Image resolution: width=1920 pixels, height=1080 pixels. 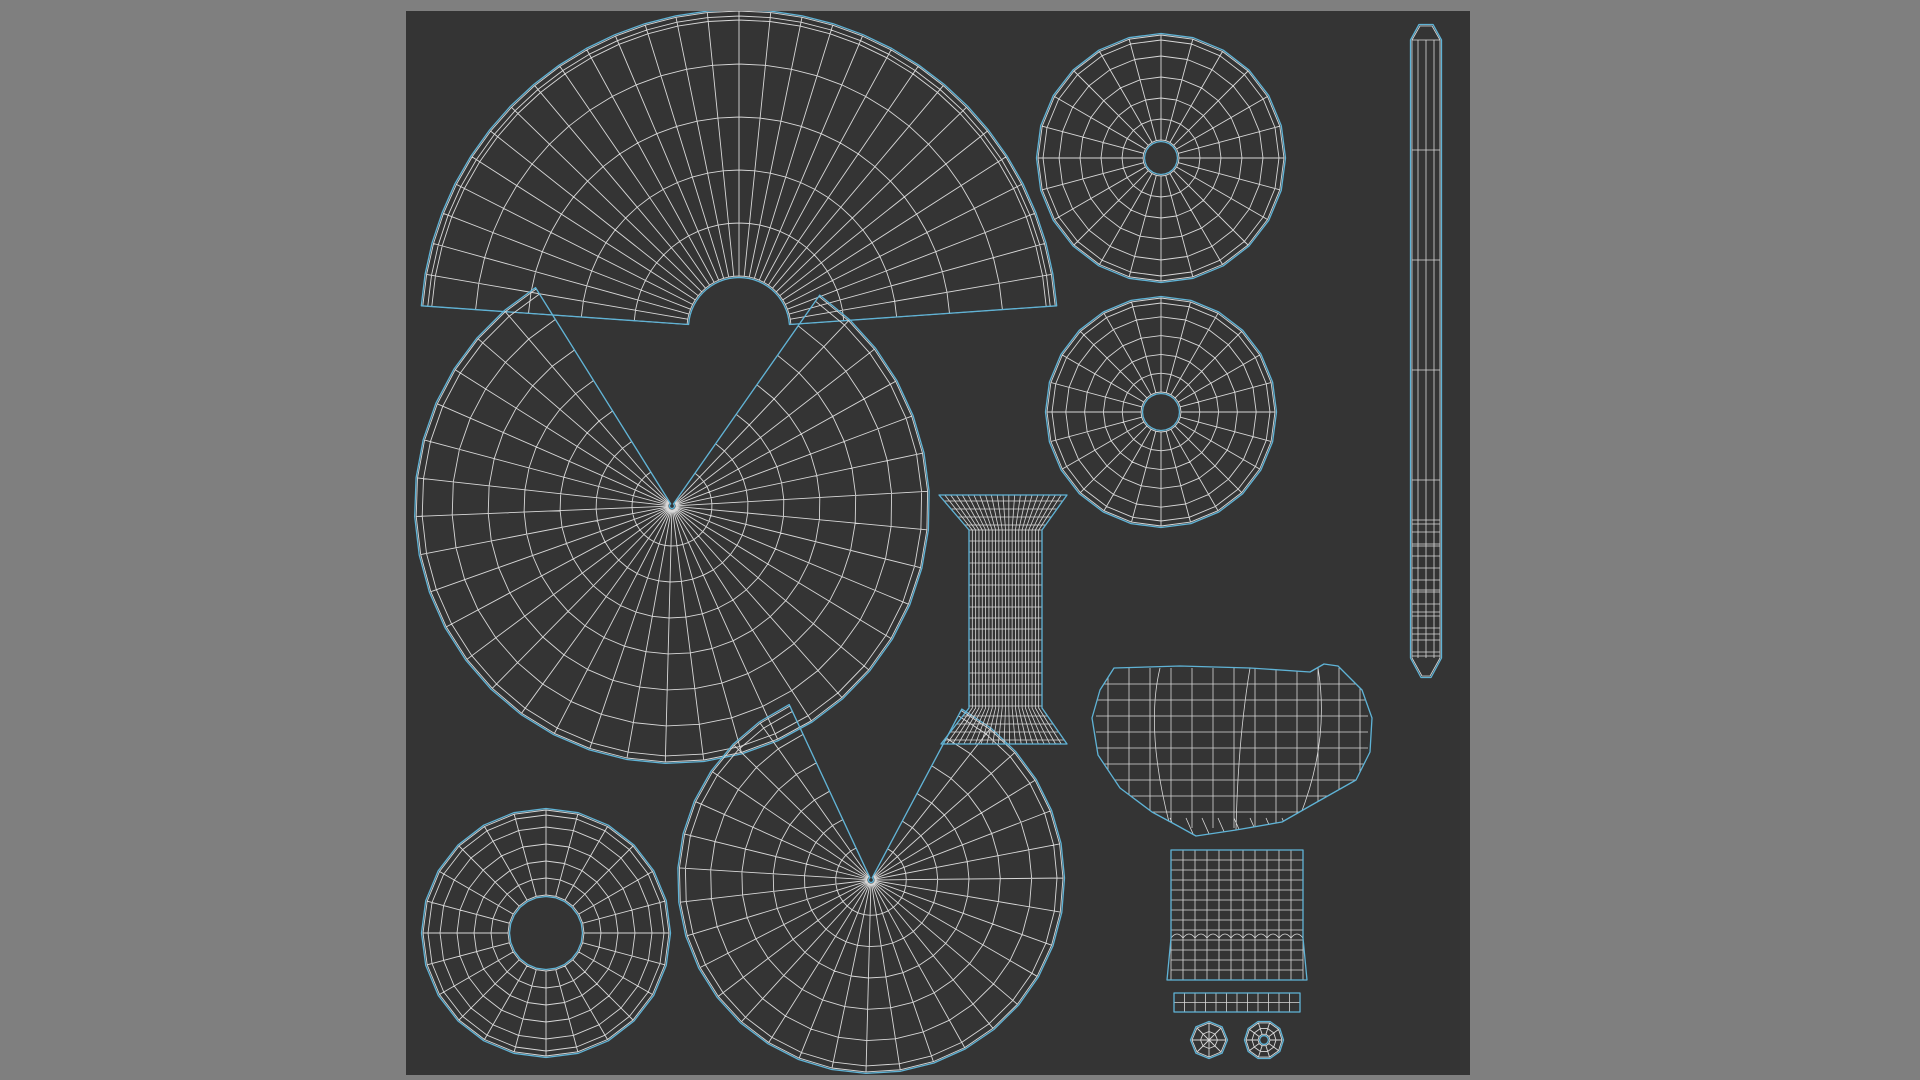 What do you see at coordinates (672, 525) in the screenshot?
I see `uv-island-fan-left` at bounding box center [672, 525].